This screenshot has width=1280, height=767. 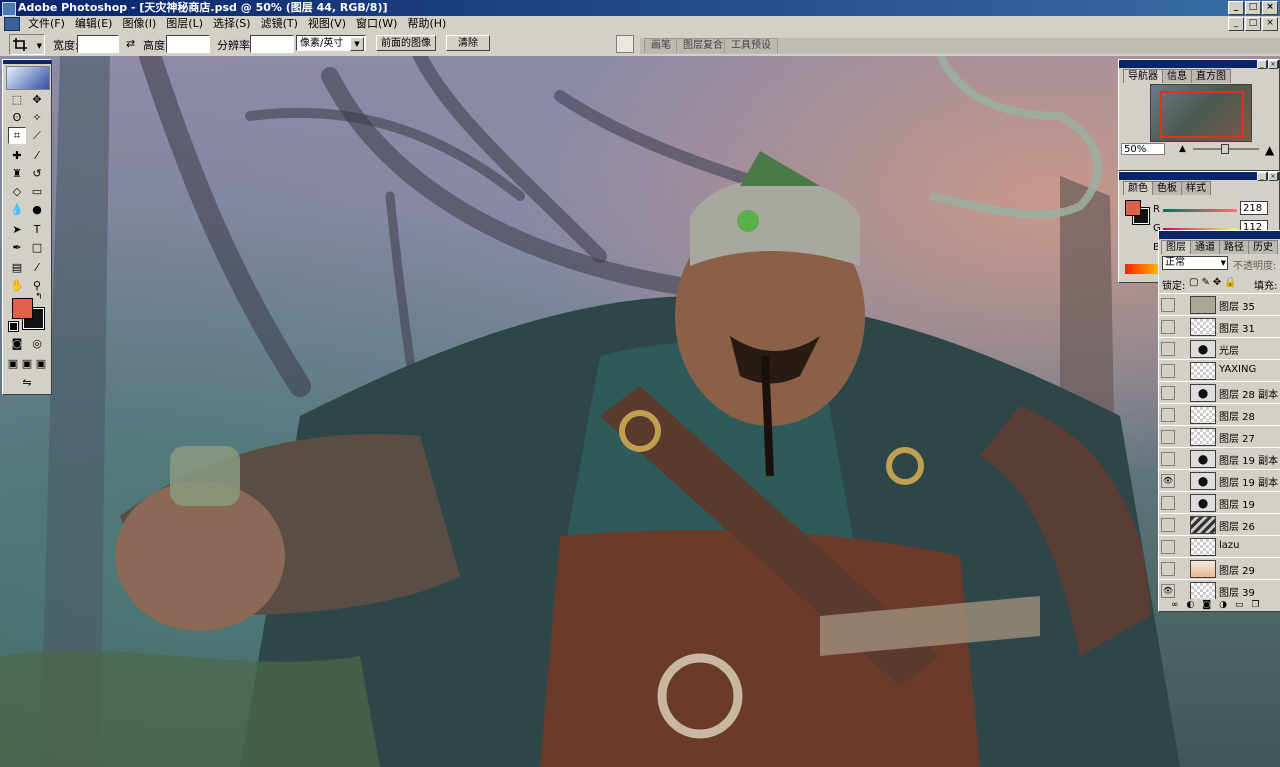 What do you see at coordinates (37, 267) in the screenshot?
I see `eyedropper-tool-icon: ⁄` at bounding box center [37, 267].